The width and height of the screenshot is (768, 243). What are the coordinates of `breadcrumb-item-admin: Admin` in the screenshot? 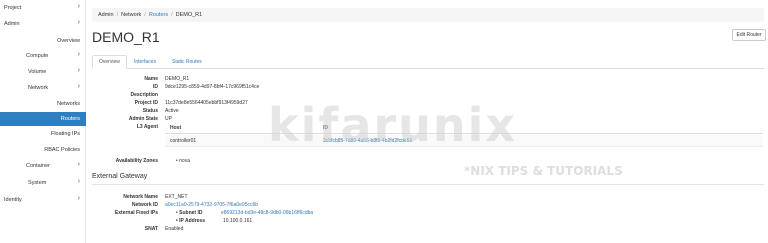 It's located at (106, 15).